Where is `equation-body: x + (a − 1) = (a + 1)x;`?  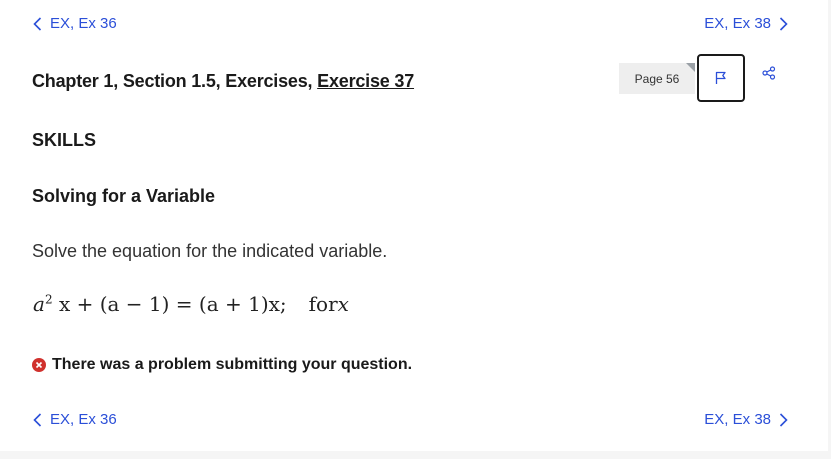 equation-body: x + (a − 1) = (a + 1)x; is located at coordinates (172, 304).